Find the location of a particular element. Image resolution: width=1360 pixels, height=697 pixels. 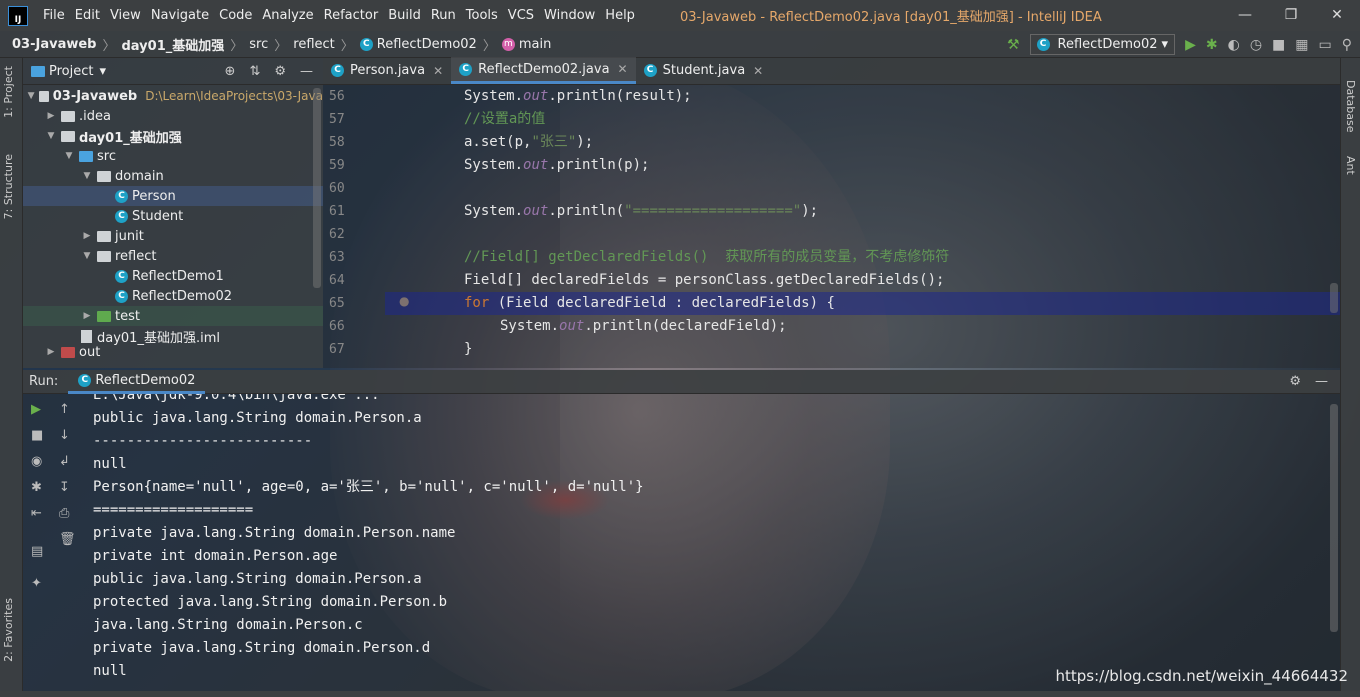

breadcrumb-package: reflect is located at coordinates (314, 44).